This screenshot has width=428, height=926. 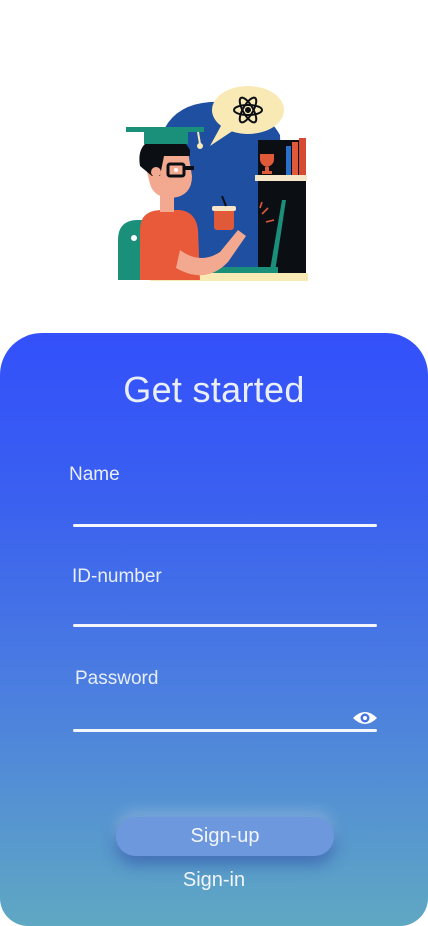 What do you see at coordinates (210, 508) in the screenshot?
I see `name-field` at bounding box center [210, 508].